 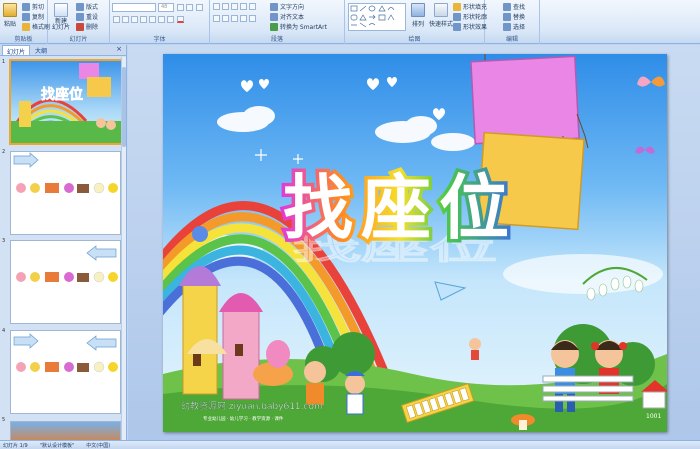 I want to click on layout-label: 版式, so click(x=92, y=7).